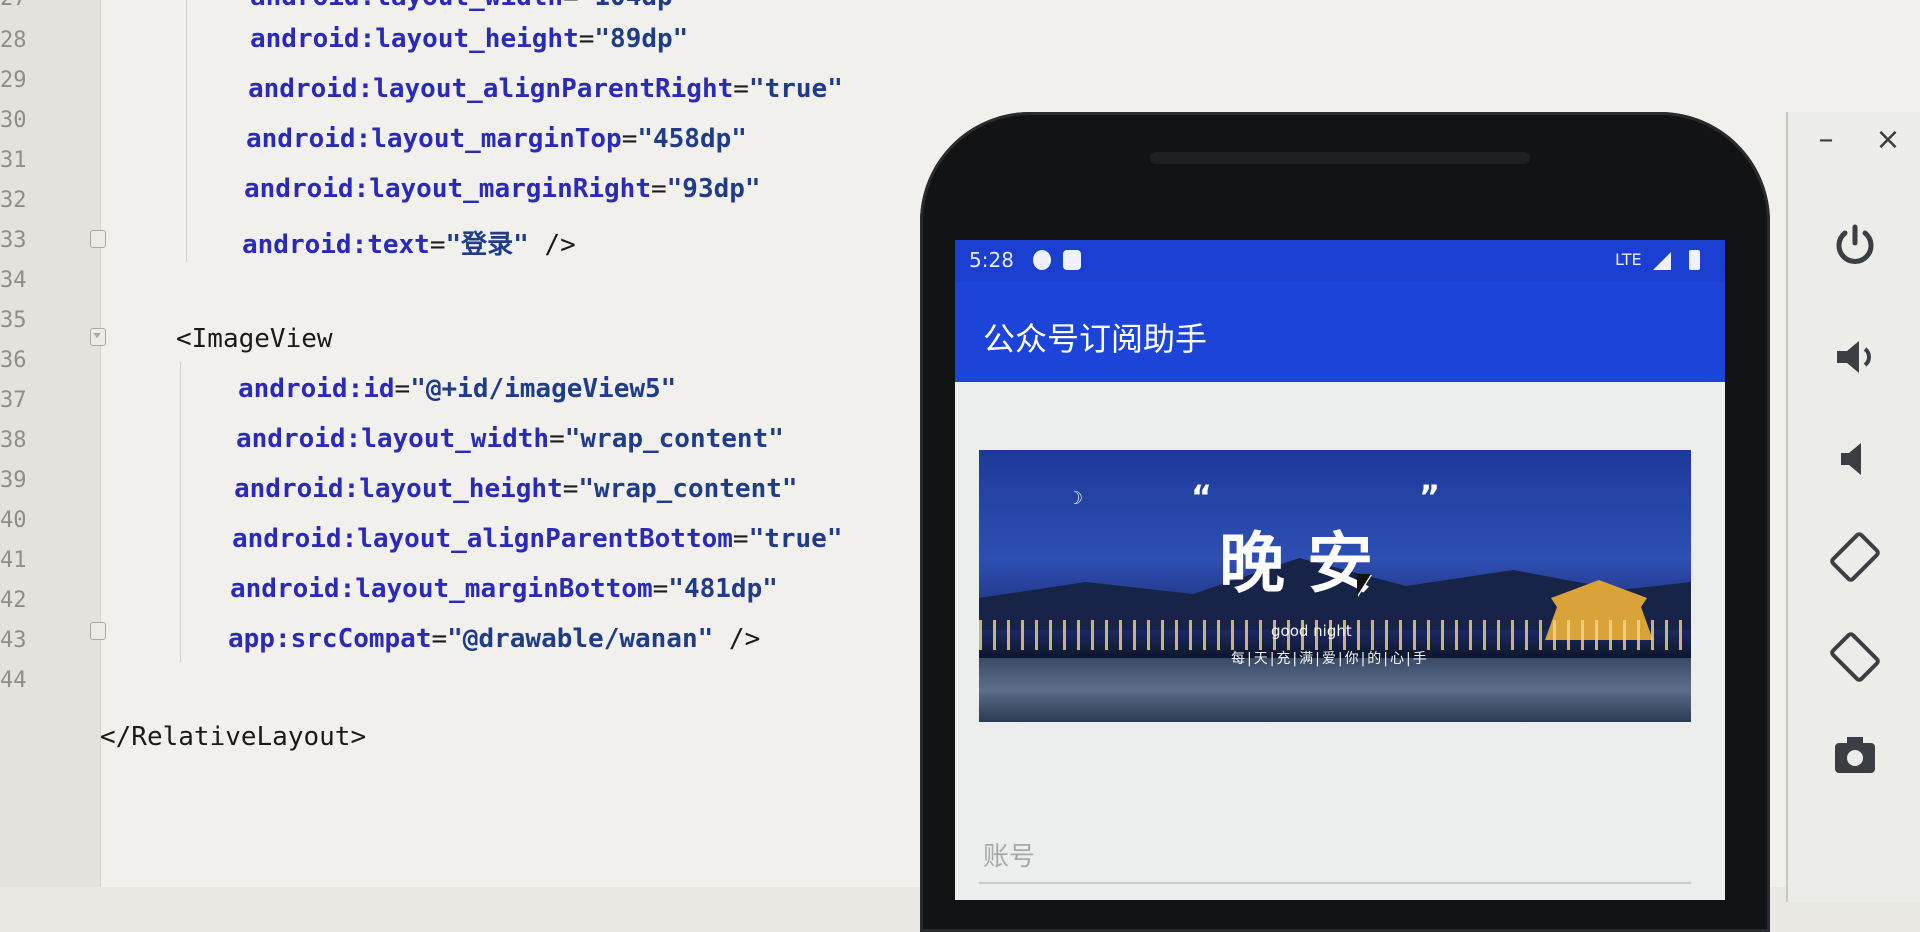 The image size is (1920, 932). I want to click on code-line: android:layout_marginTop="458dp", so click(496, 139).